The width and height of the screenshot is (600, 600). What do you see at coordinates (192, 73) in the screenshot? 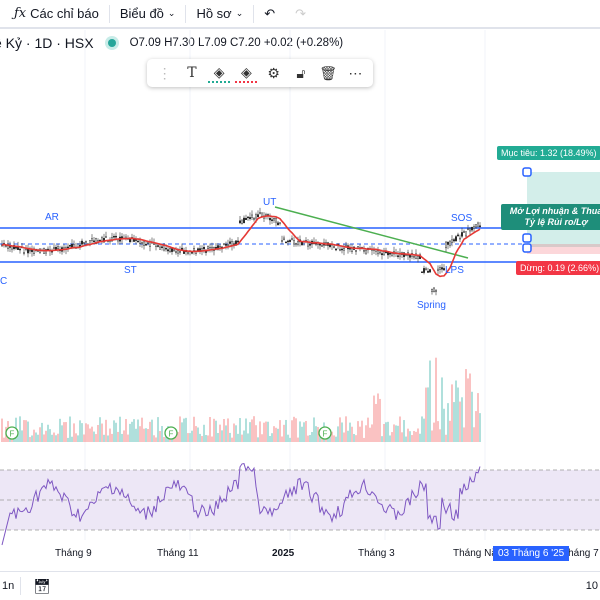
I see `text-icon: T` at bounding box center [192, 73].